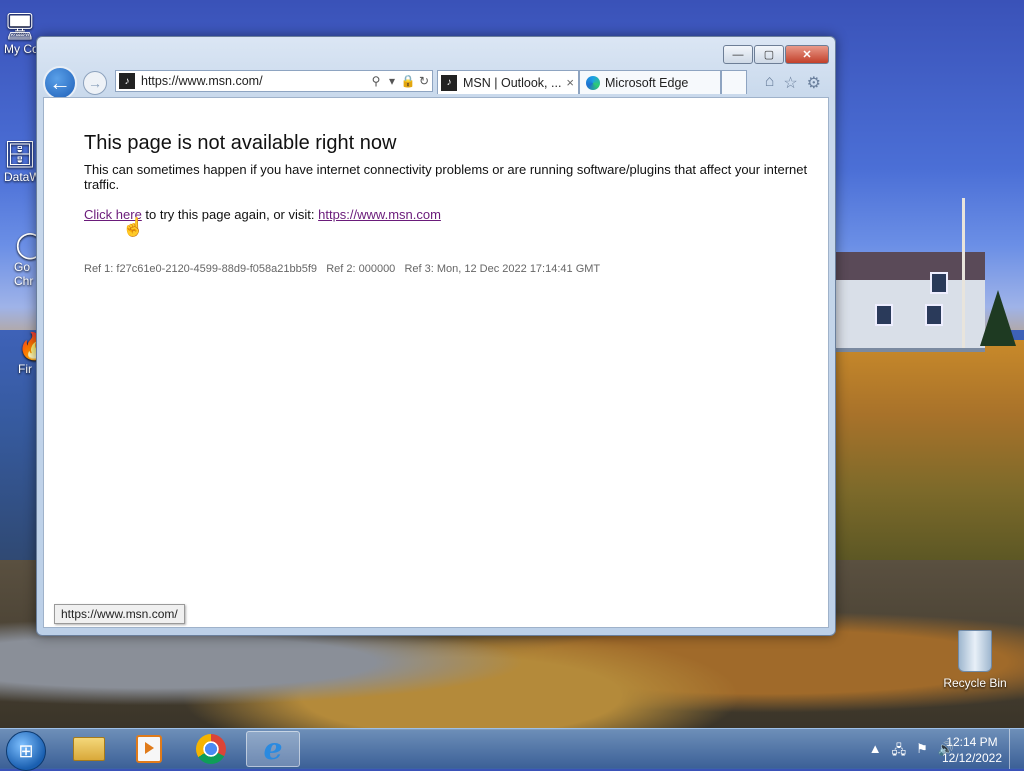 The image size is (1024, 771). Describe the element at coordinates (379, 214) in the screenshot. I see `msn-link: https://www.msn.com` at that location.